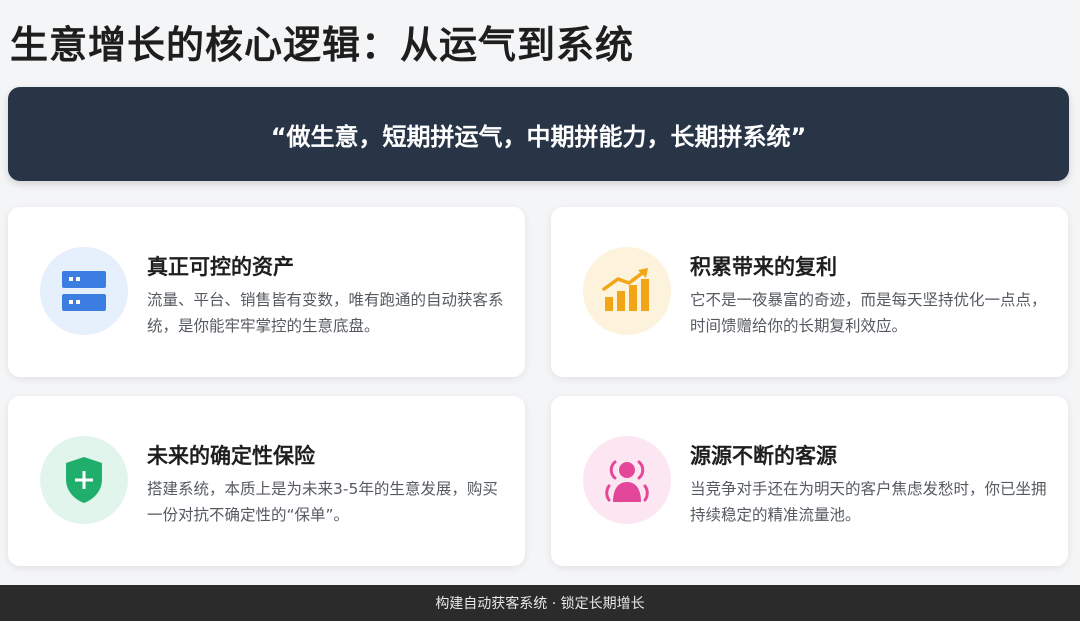 Image resolution: width=1080 pixels, height=621 pixels. I want to click on quote-banner: “做生意，短期拼运气，中期拼能力，长期拼系统”, so click(538, 134).